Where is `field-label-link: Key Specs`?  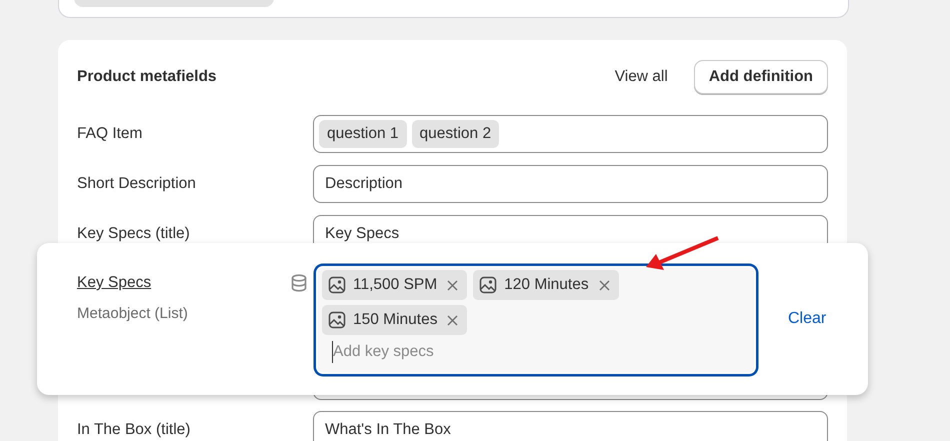
field-label-link: Key Specs is located at coordinates (114, 283).